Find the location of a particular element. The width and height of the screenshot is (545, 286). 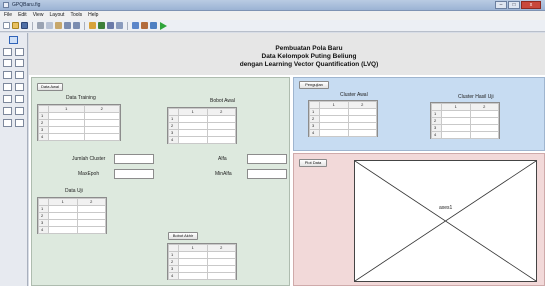

radio-button-tool-icon is located at coordinates (7, 63).